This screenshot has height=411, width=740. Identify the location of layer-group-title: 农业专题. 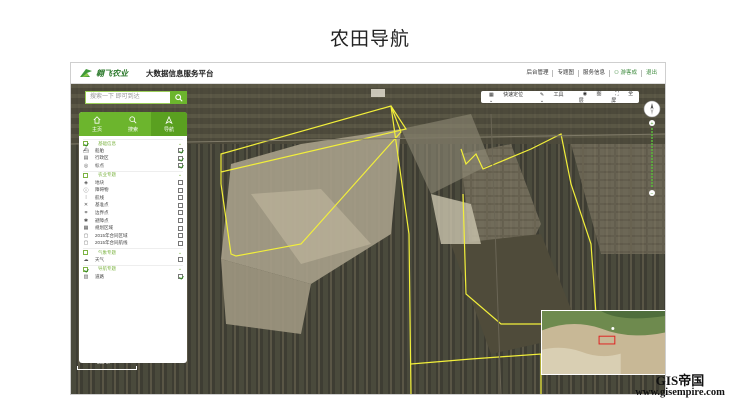
(107, 175).